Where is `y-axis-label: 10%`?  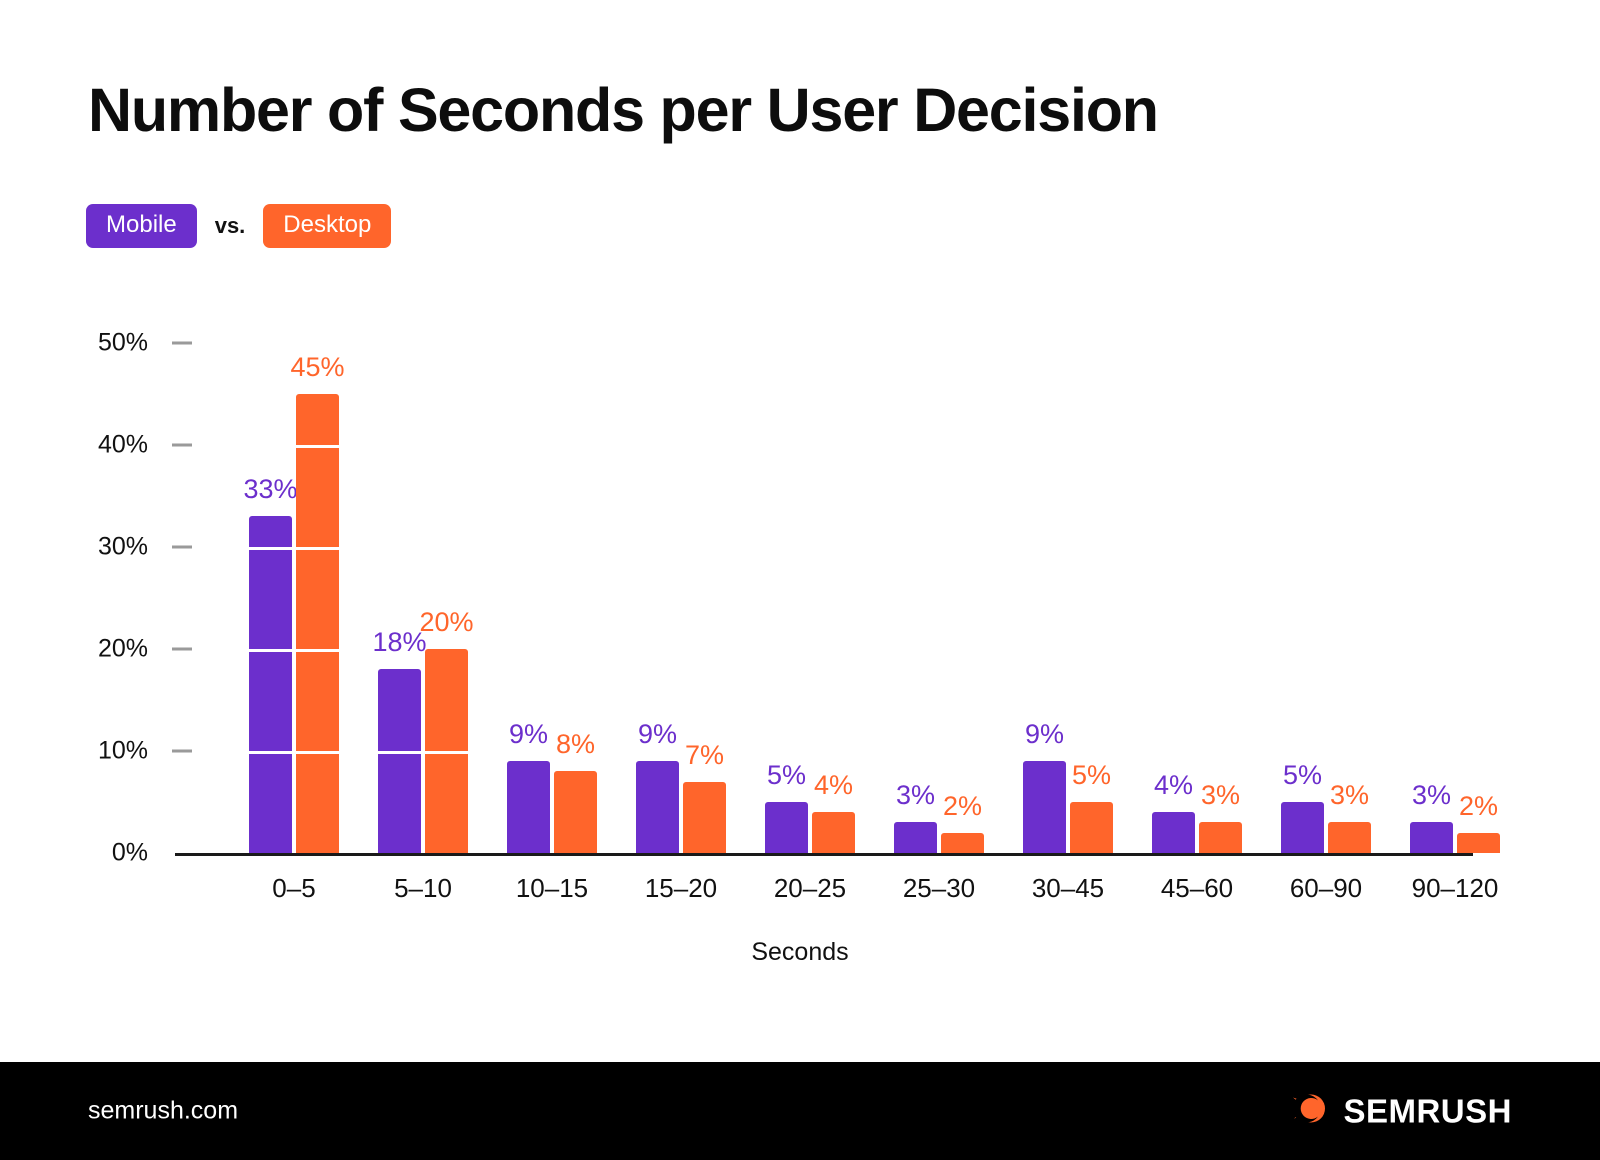 y-axis-label: 10% is located at coordinates (122, 750).